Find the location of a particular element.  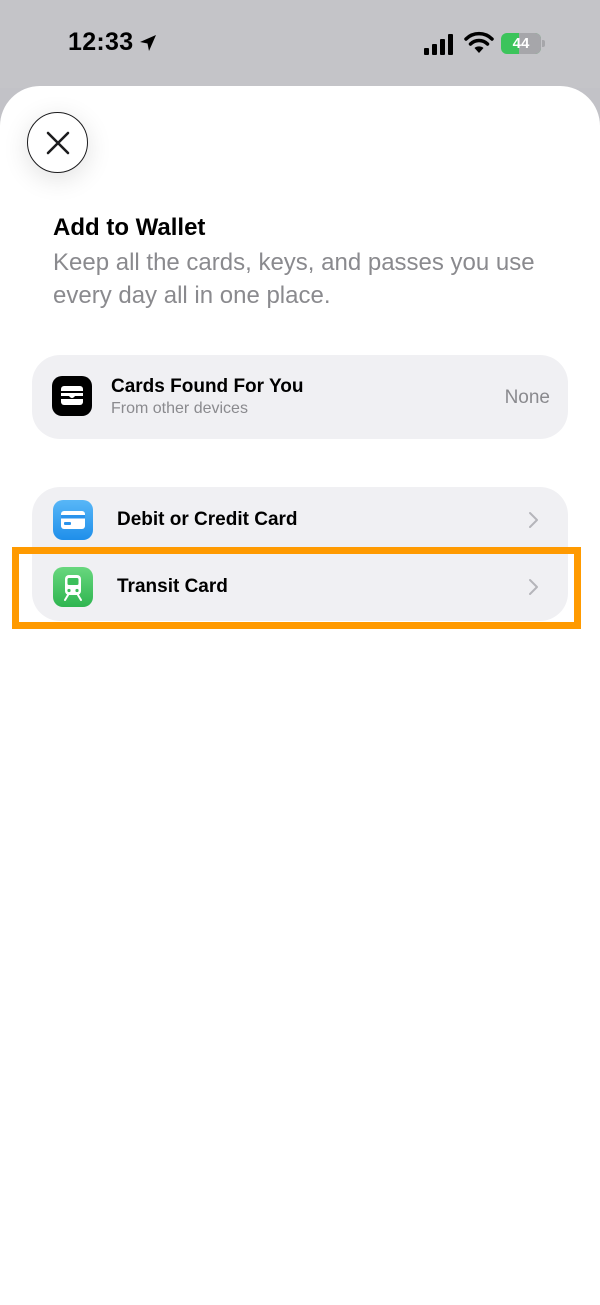

found-cards-subtitle: From other devices is located at coordinates (179, 408).